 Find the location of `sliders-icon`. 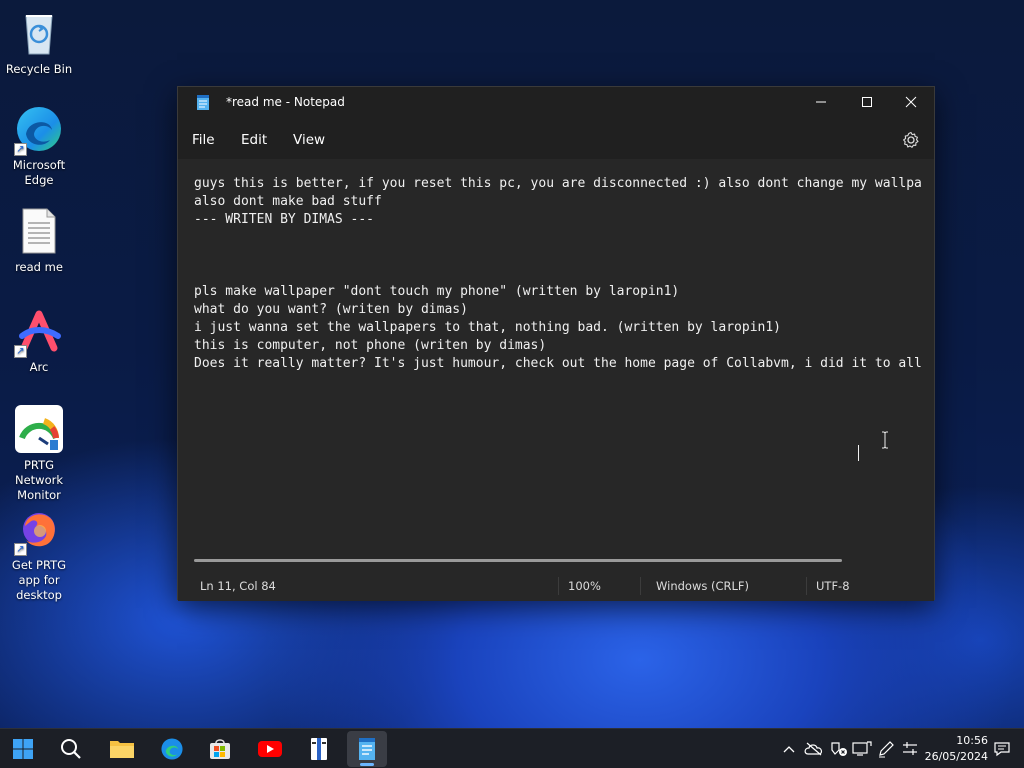

sliders-icon is located at coordinates (910, 748).